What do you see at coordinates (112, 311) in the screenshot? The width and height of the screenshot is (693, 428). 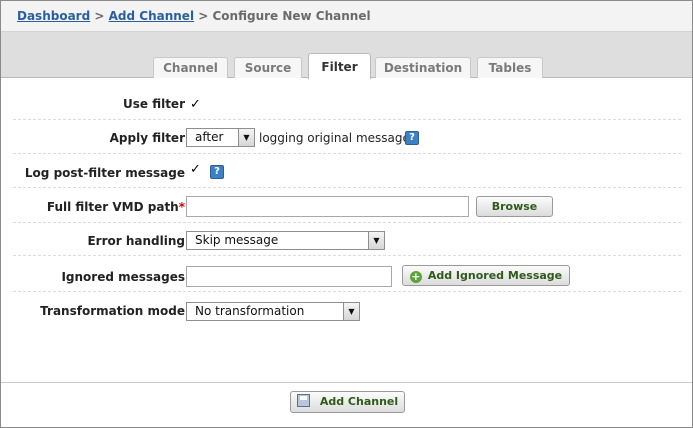 I see `transformation-mode-label: Transformation mode` at bounding box center [112, 311].